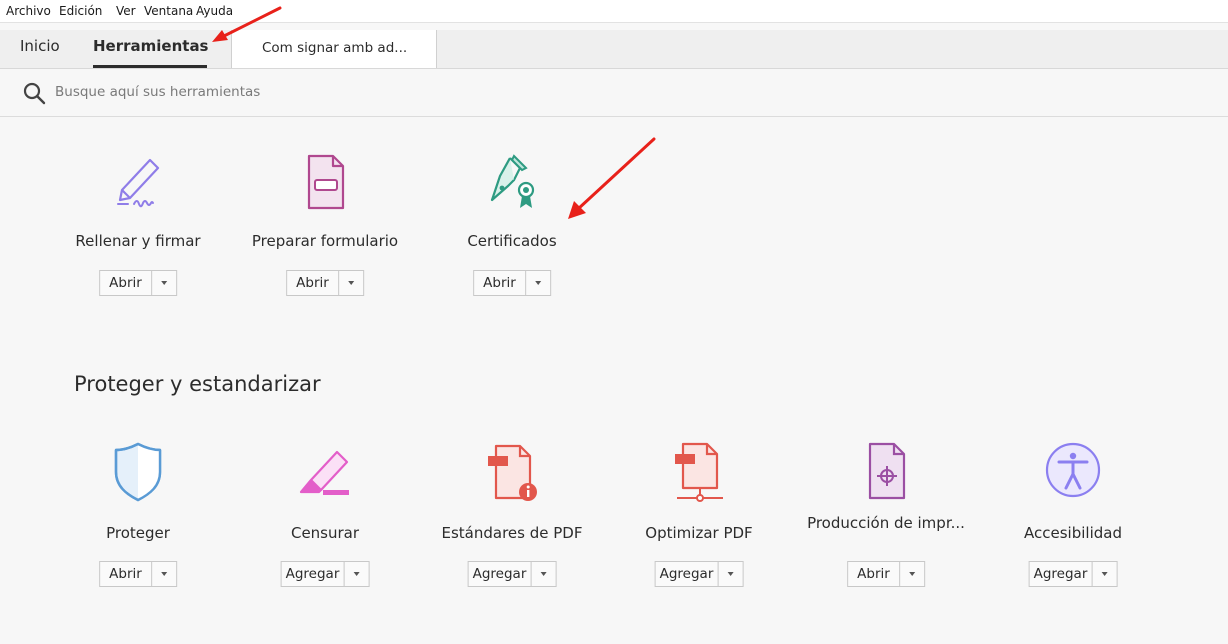 The height and width of the screenshot is (644, 1228). Describe the element at coordinates (699, 472) in the screenshot. I see `optimize-pdf-icon` at that location.